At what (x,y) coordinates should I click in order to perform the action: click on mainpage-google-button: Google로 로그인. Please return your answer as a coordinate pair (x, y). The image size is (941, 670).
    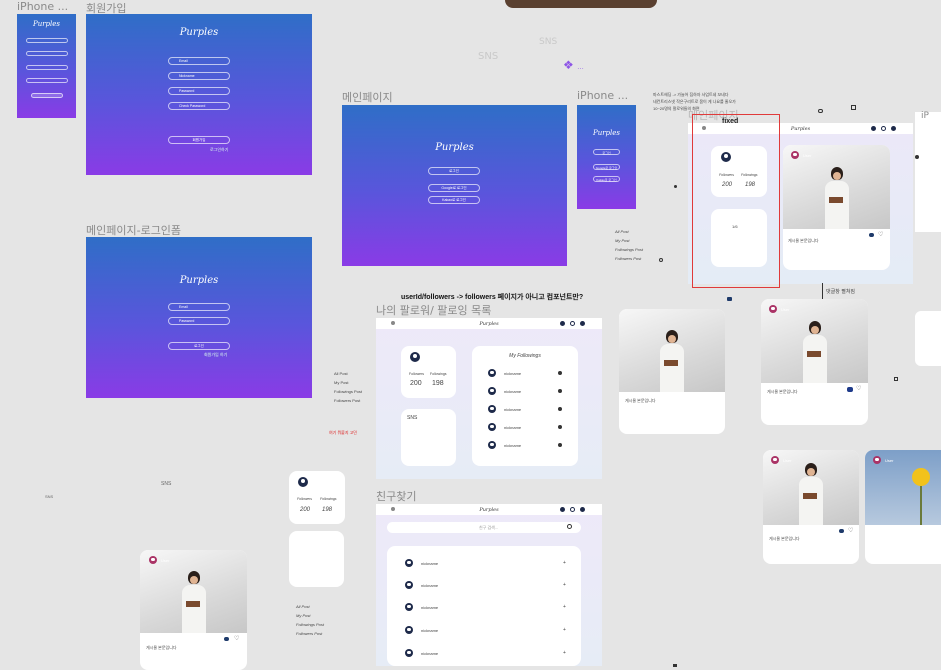
    Looking at the image, I should click on (454, 188).